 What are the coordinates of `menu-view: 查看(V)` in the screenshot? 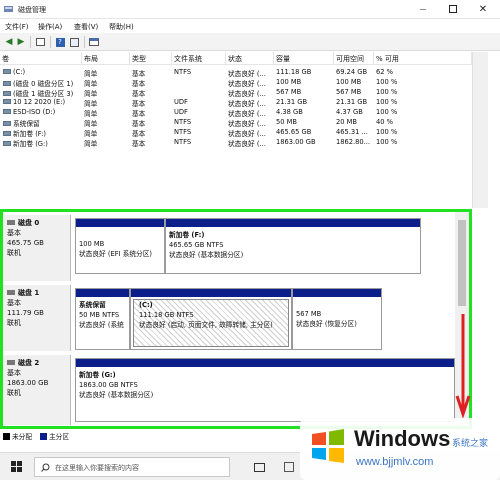 It's located at (86, 27).